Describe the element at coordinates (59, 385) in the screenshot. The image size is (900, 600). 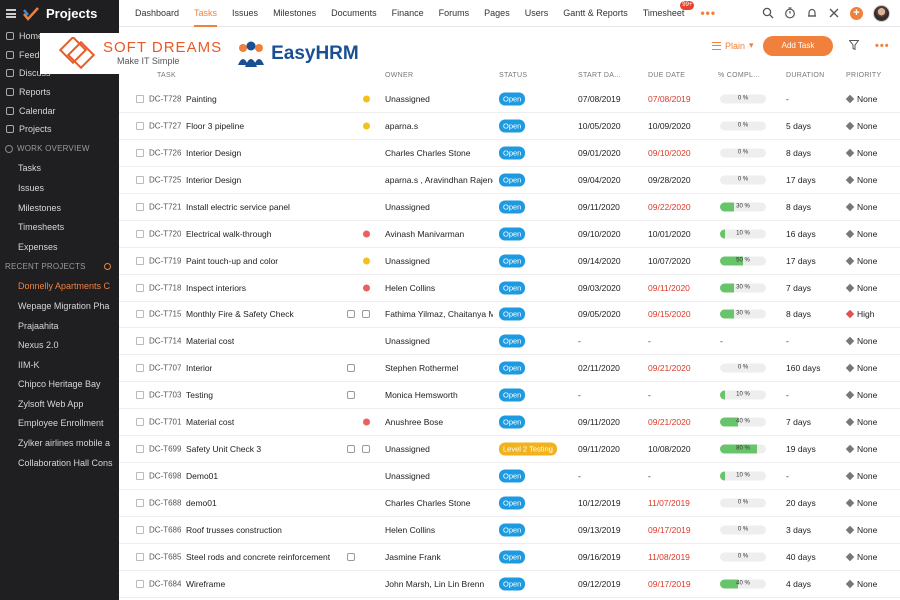
I see `recent-project-item: Chipco Heritage Bay` at that location.